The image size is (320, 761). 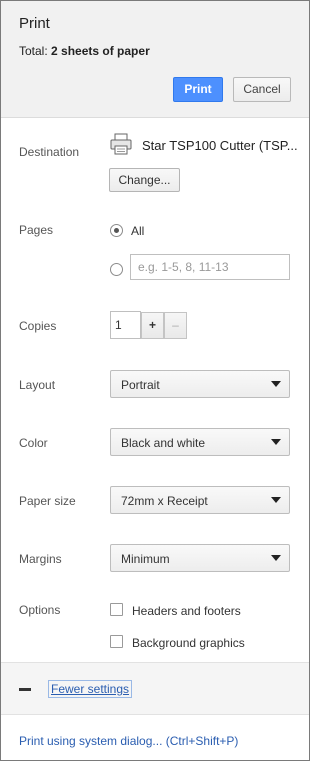 What do you see at coordinates (188, 643) in the screenshot?
I see `background-graphics-label: Background graphics` at bounding box center [188, 643].